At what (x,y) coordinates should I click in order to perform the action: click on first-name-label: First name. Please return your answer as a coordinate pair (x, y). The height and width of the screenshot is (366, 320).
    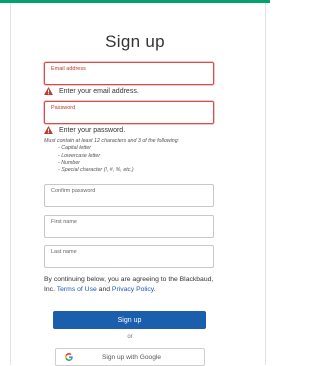
    Looking at the image, I should click on (64, 222).